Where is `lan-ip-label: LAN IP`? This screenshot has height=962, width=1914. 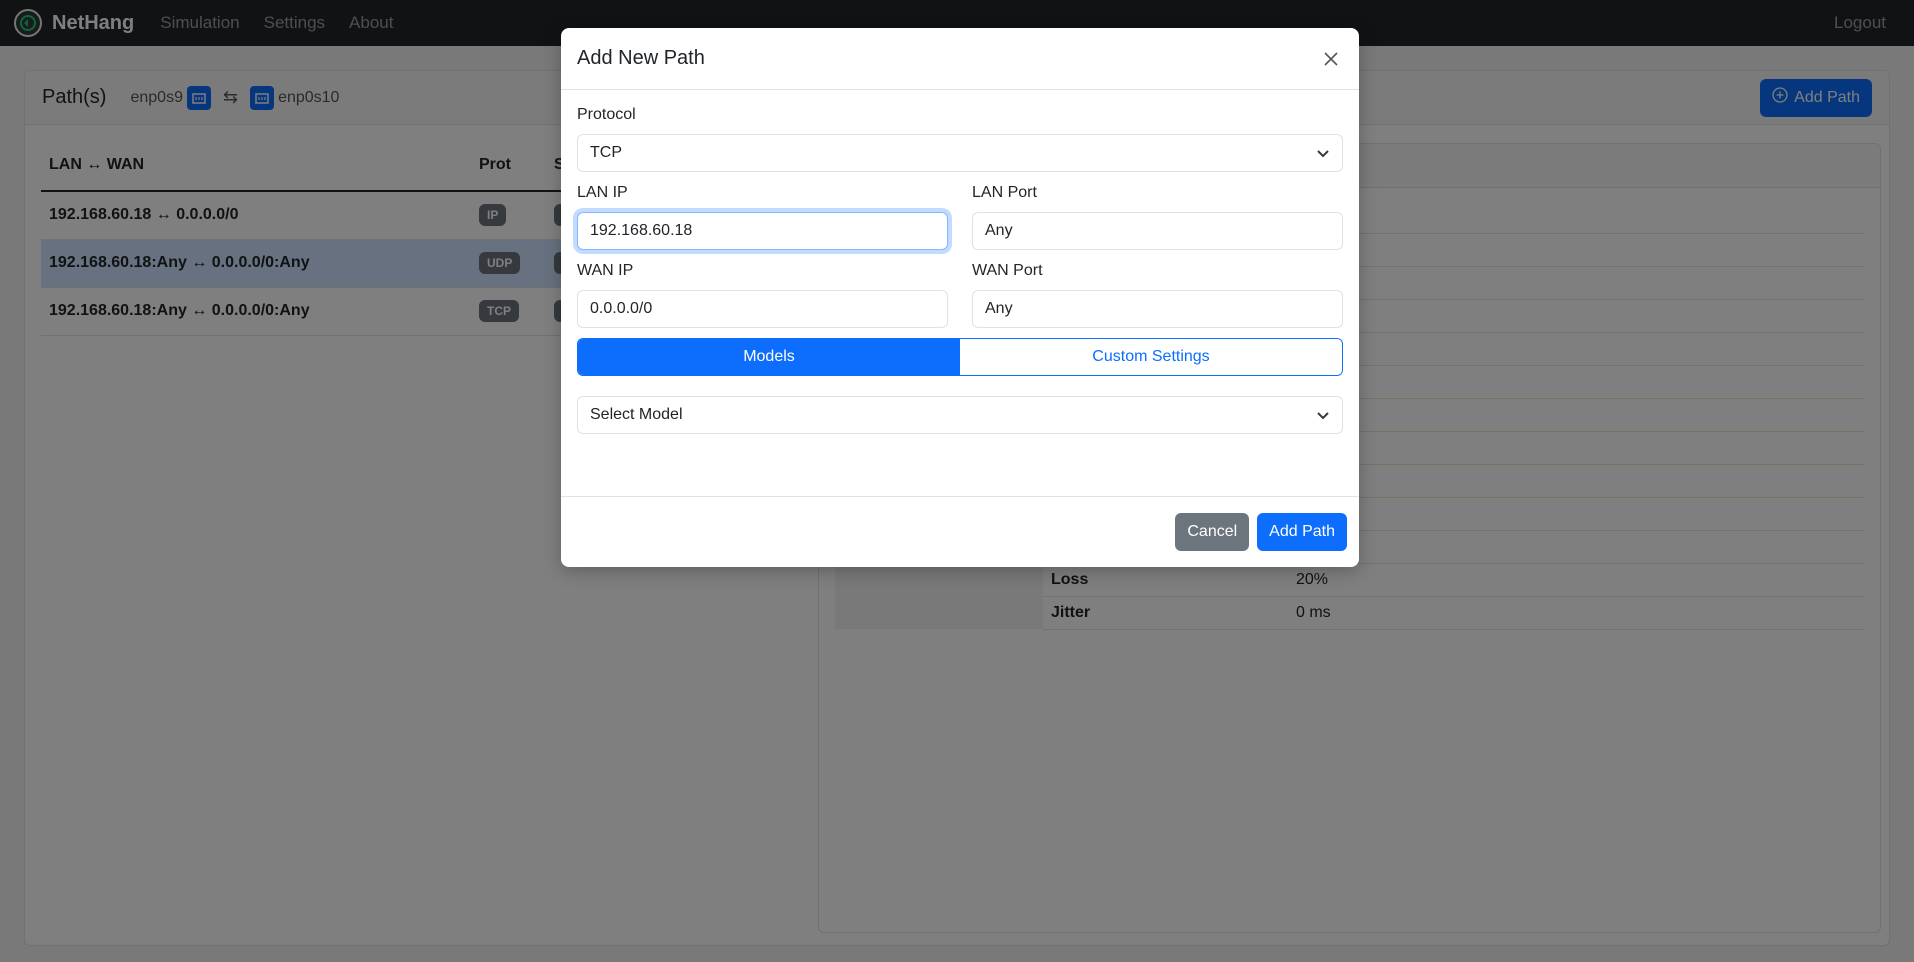
lan-ip-label: LAN IP is located at coordinates (602, 192).